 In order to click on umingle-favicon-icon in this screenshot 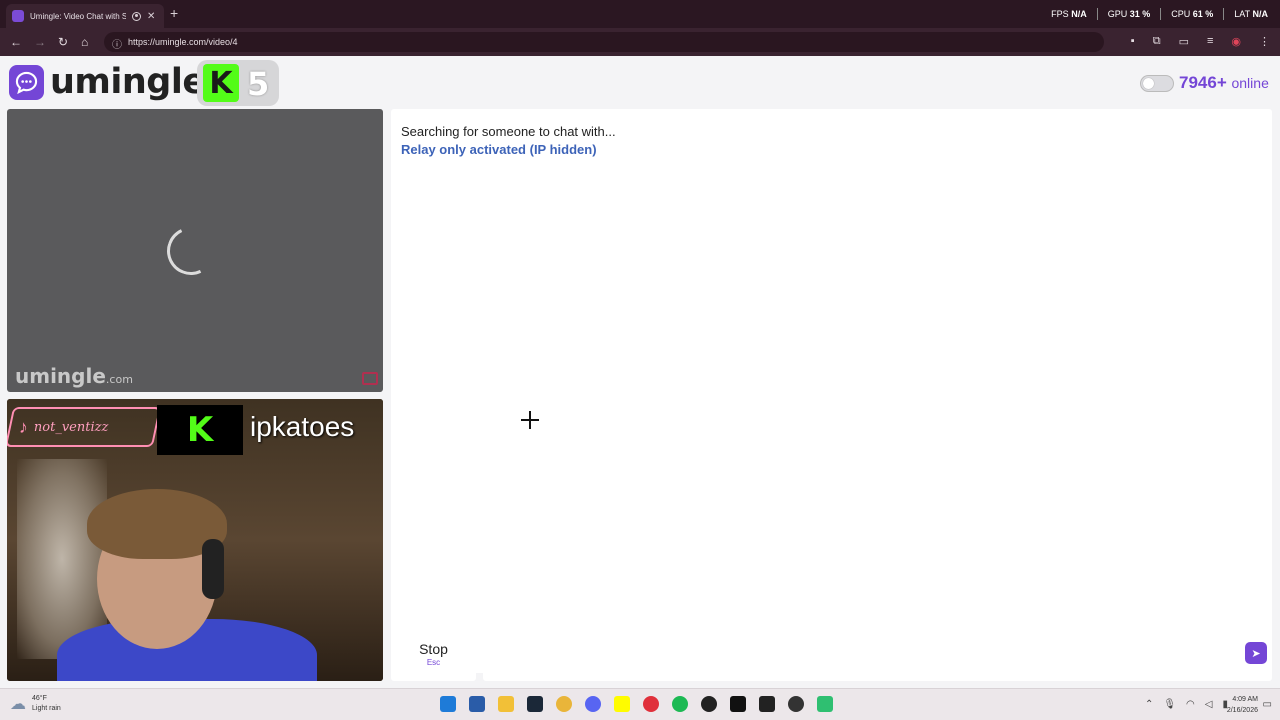, I will do `click(18, 16)`.